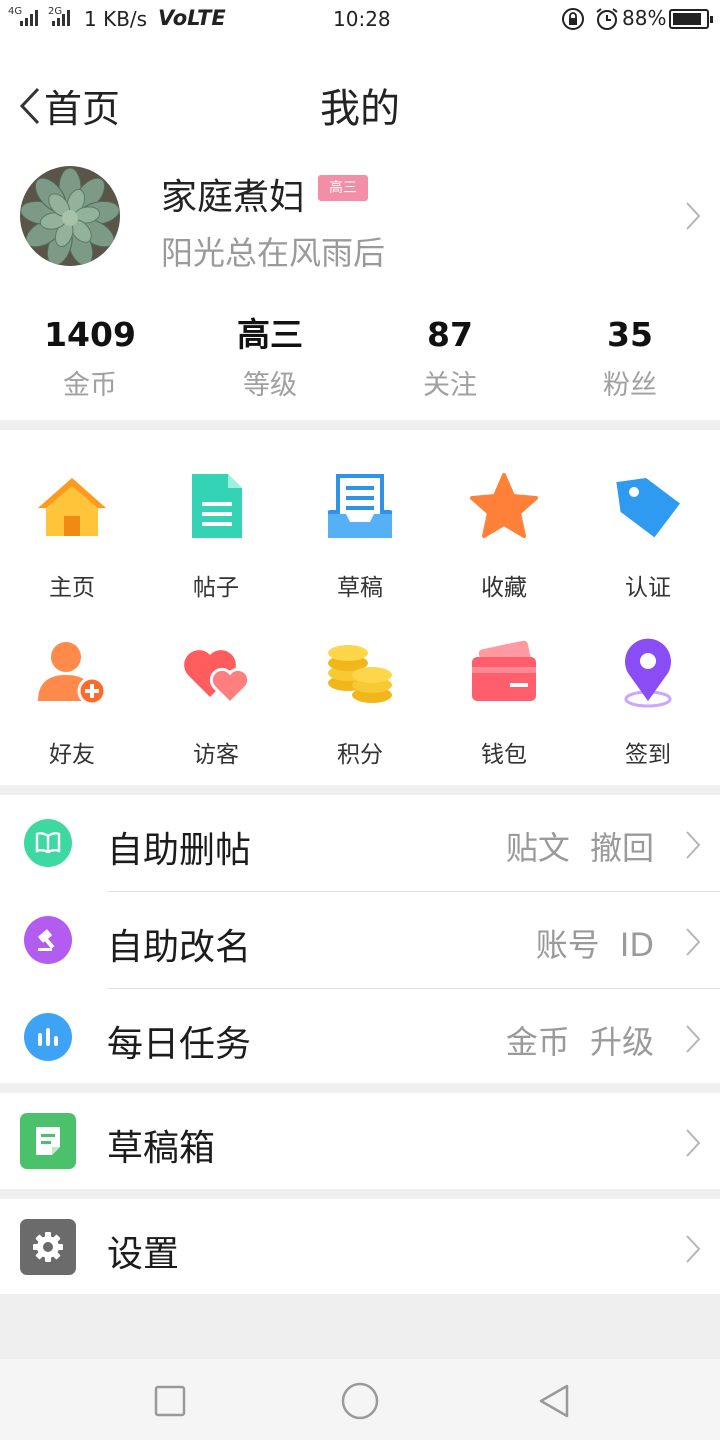 This screenshot has height=1440, width=720. What do you see at coordinates (691, 19) in the screenshot?
I see `battery-icon` at bounding box center [691, 19].